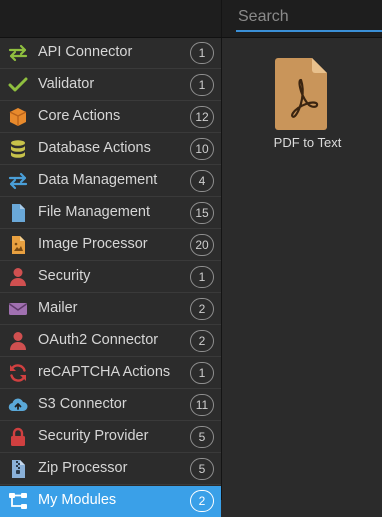  Describe the element at coordinates (18, 437) in the screenshot. I see `lock-icon` at that location.